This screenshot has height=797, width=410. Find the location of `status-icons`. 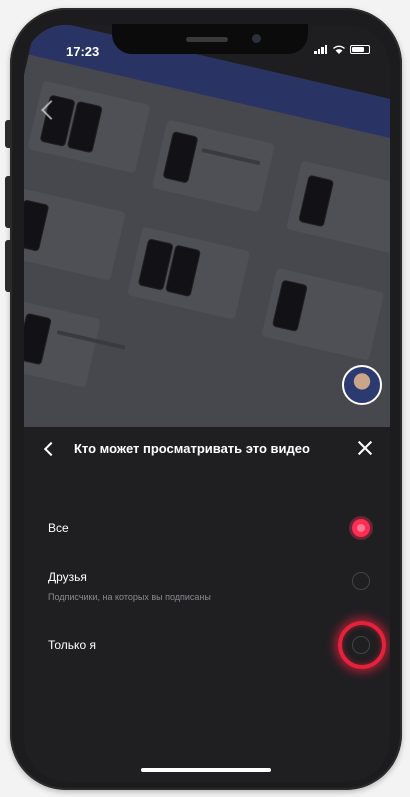

status-icons is located at coordinates (342, 49).